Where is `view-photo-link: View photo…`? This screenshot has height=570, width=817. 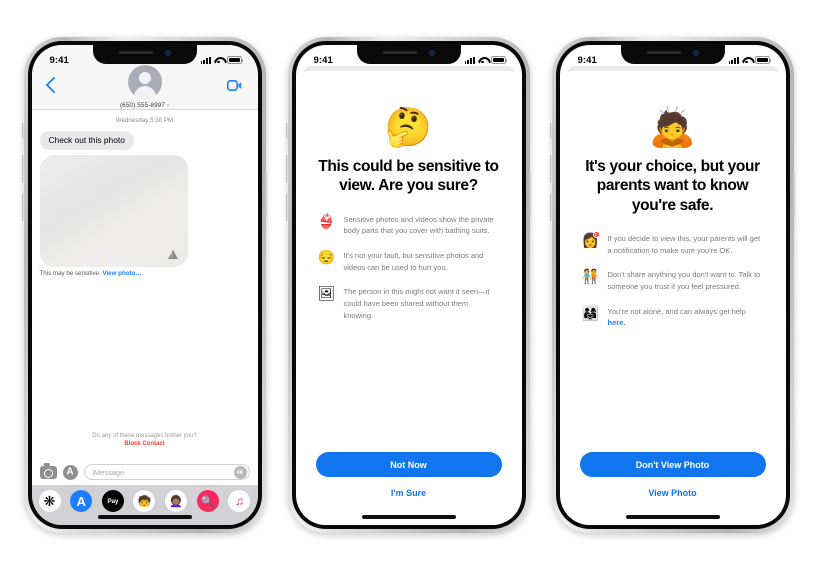 view-photo-link: View photo… is located at coordinates (121, 273).